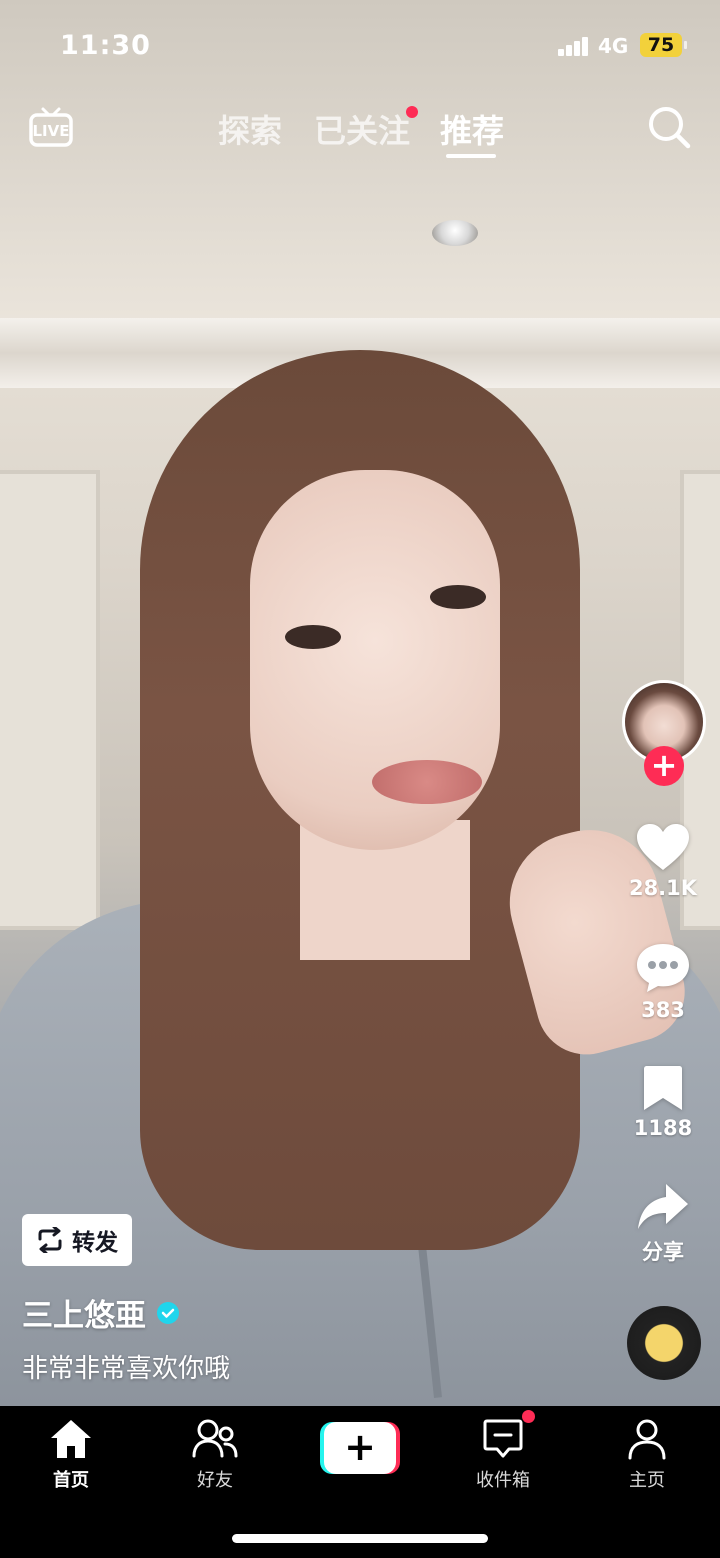  Describe the element at coordinates (427, 782) in the screenshot. I see `lips` at that location.